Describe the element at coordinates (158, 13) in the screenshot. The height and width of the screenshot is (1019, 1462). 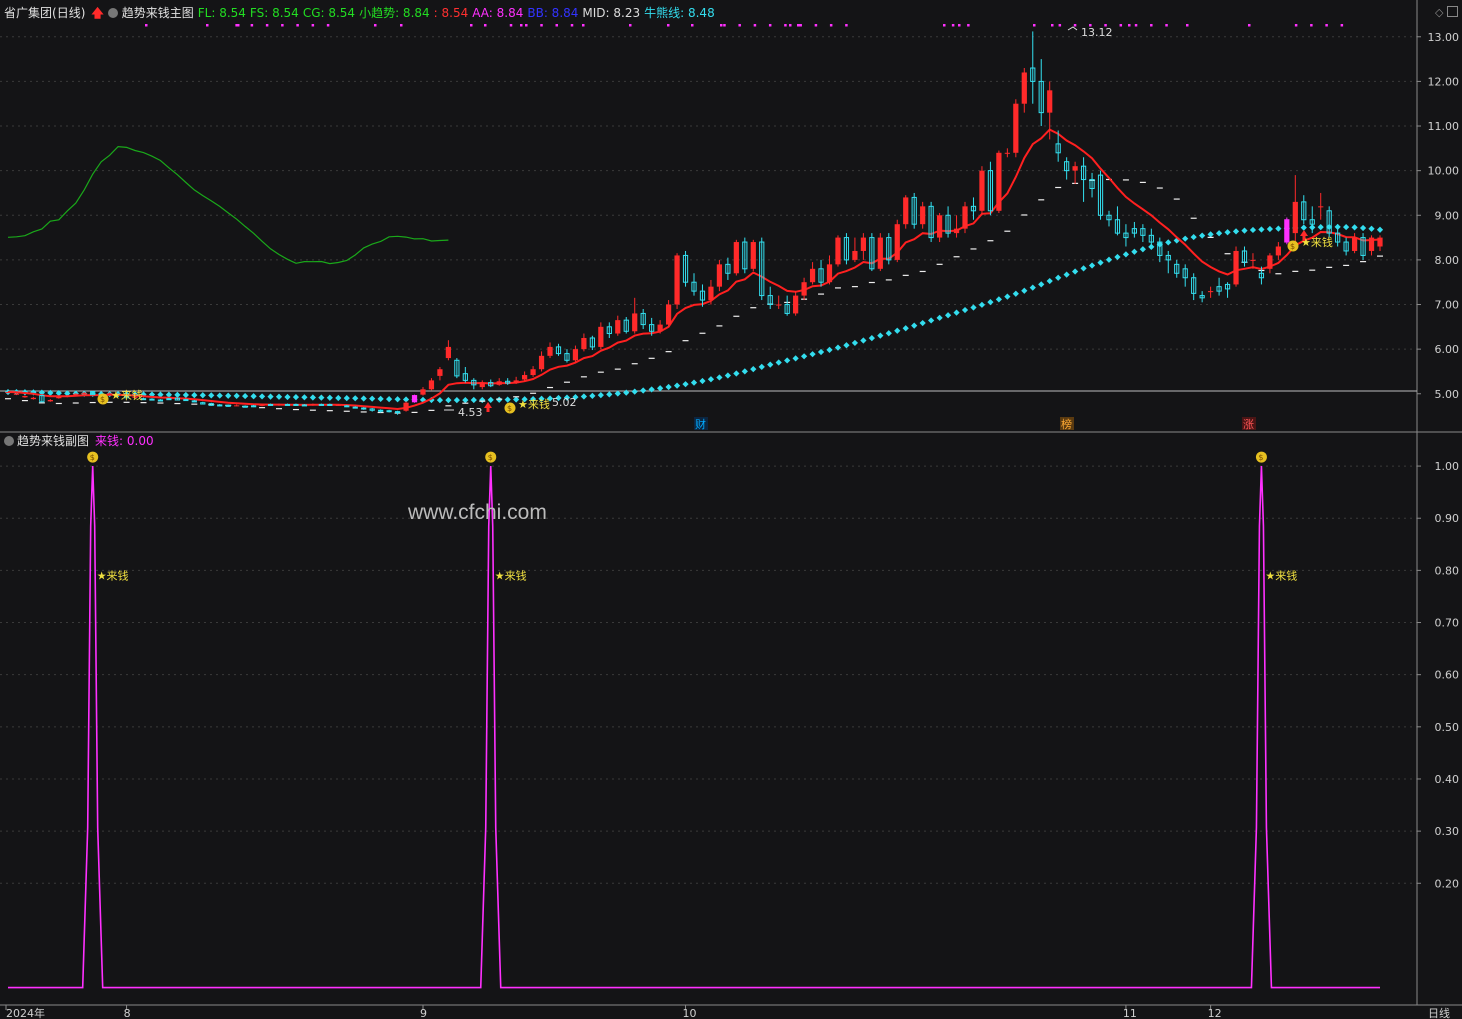
I see `indicator-name: 趋势来钱主图` at that location.